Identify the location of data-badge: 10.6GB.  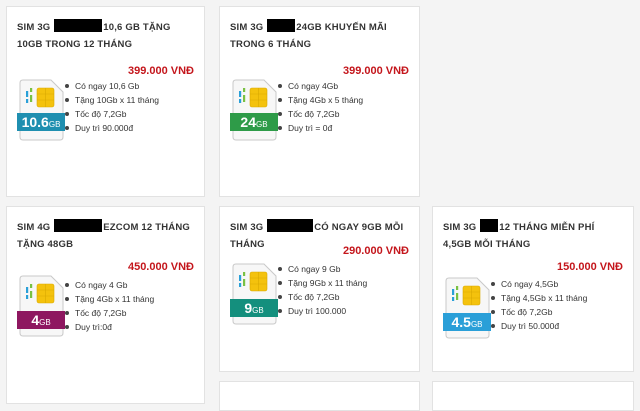
(41, 122).